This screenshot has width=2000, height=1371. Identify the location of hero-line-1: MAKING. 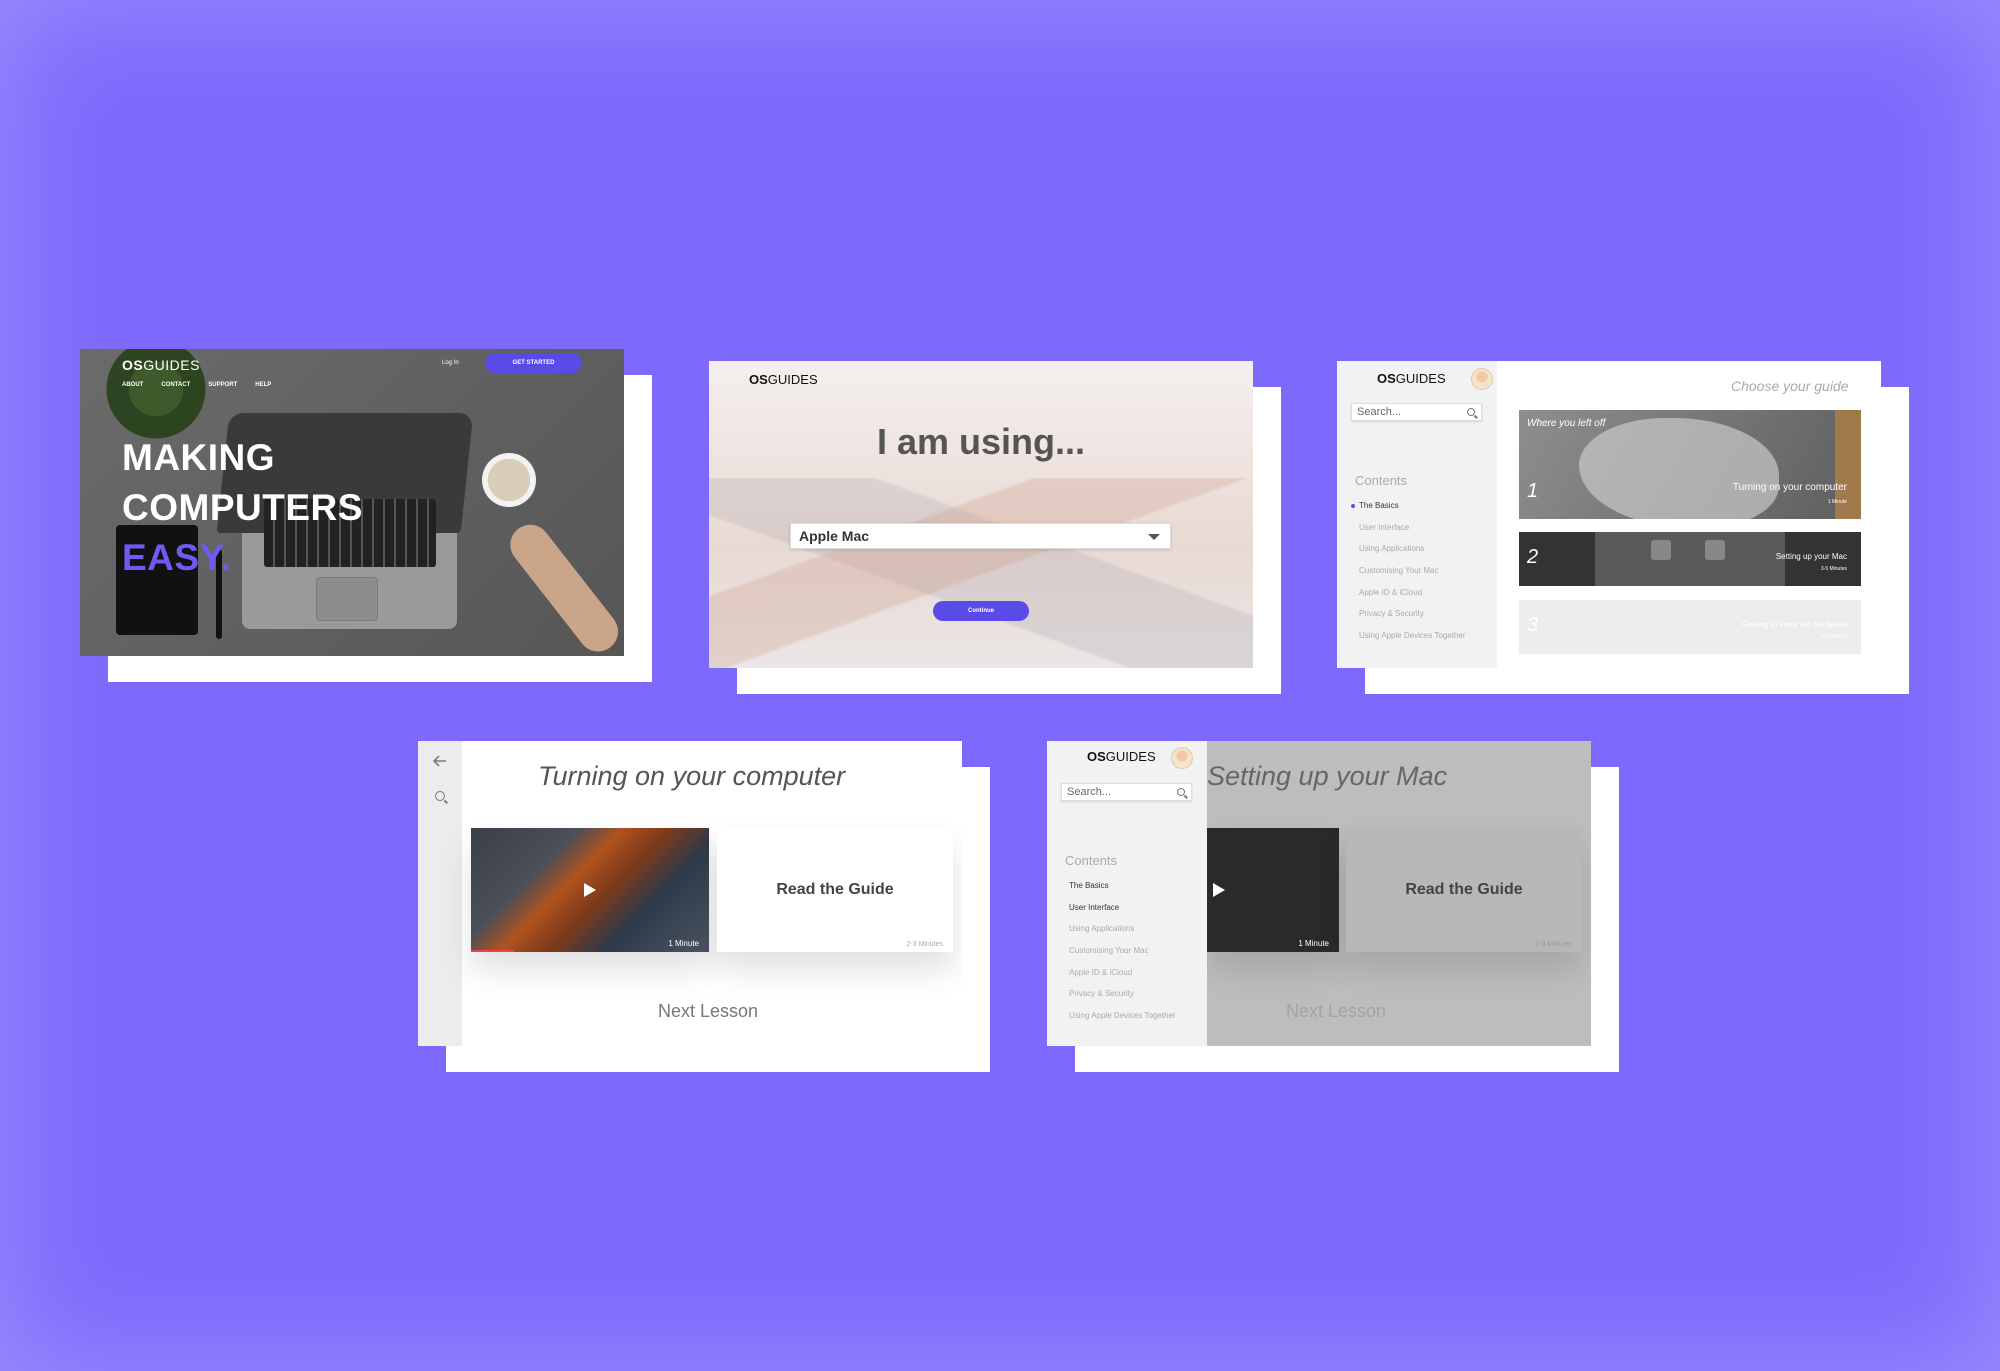
(199, 457).